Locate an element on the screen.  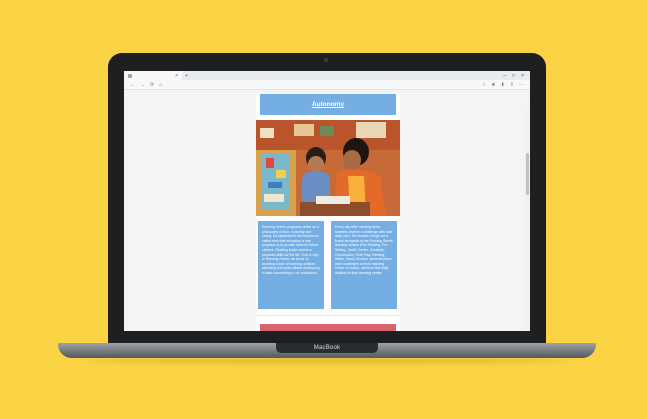
laptop-shadow is located at coordinates (327, 361).